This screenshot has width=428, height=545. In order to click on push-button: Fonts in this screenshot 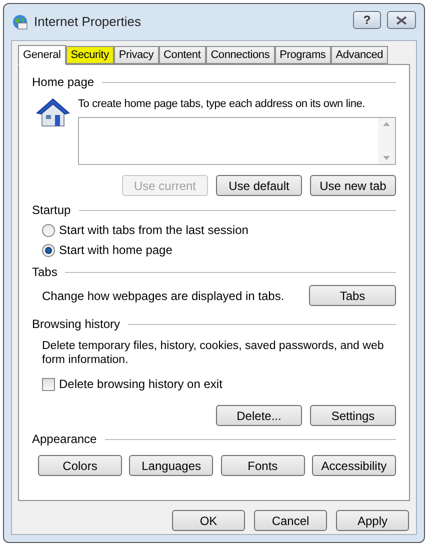, I will do `click(262, 465)`.